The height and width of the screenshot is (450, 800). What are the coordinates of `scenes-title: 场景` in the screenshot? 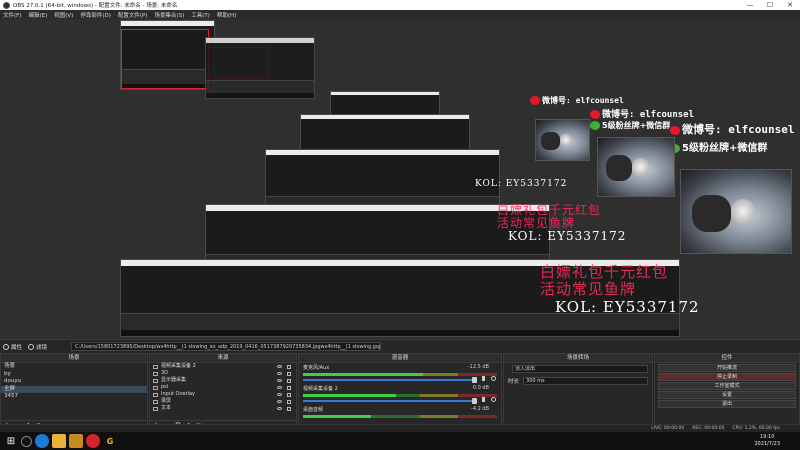 It's located at (74, 358).